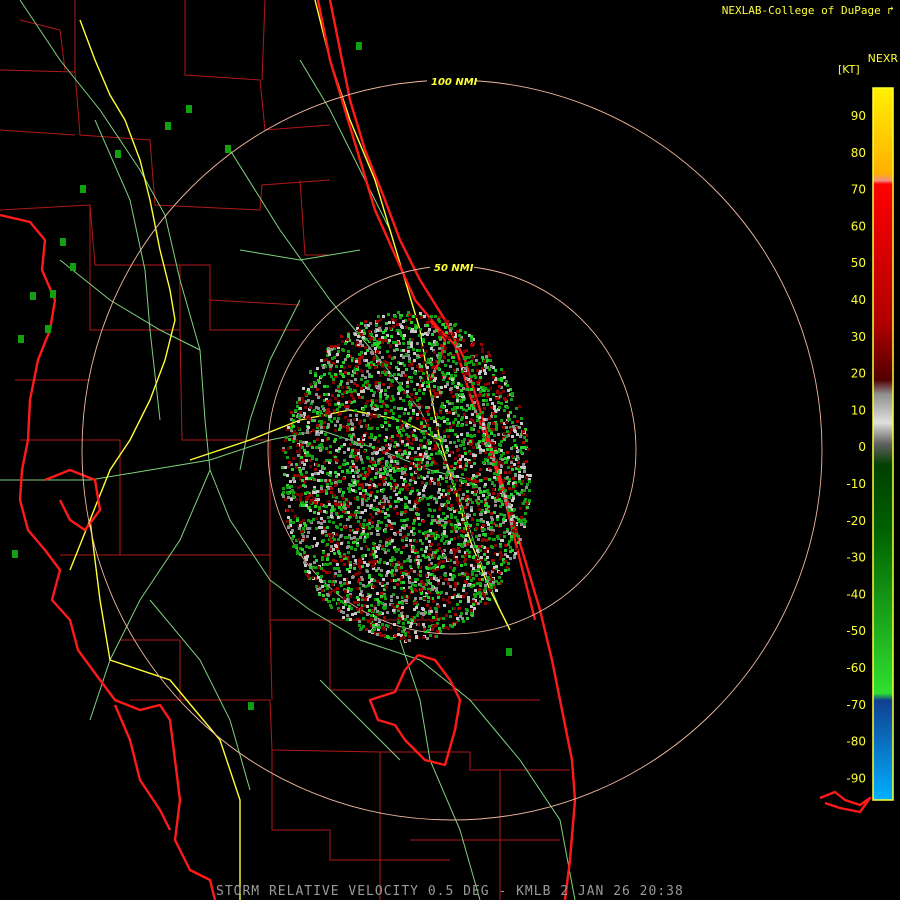  Describe the element at coordinates (882, 58) in the screenshot. I see `product-code: NEXR` at that location.